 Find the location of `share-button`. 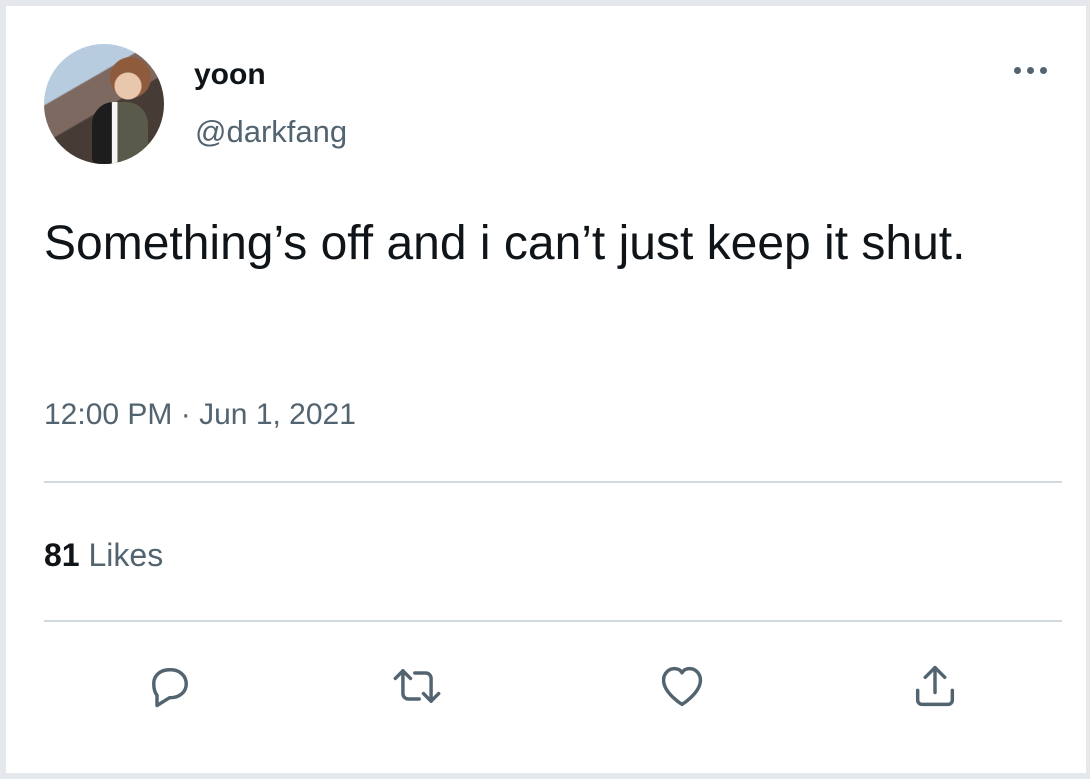

share-button is located at coordinates (935, 686).